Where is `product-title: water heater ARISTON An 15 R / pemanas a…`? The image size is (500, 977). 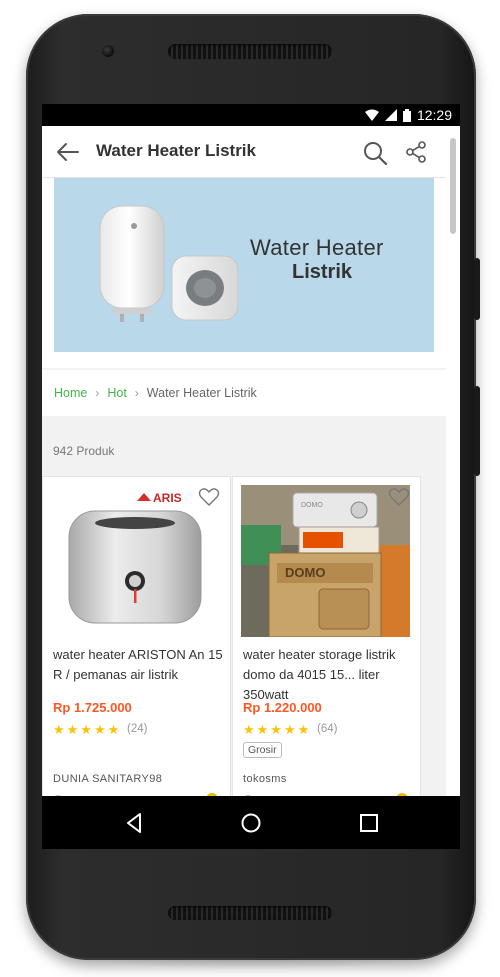
product-title: water heater ARISTON An 15 R / pemanas a… is located at coordinates (139, 665).